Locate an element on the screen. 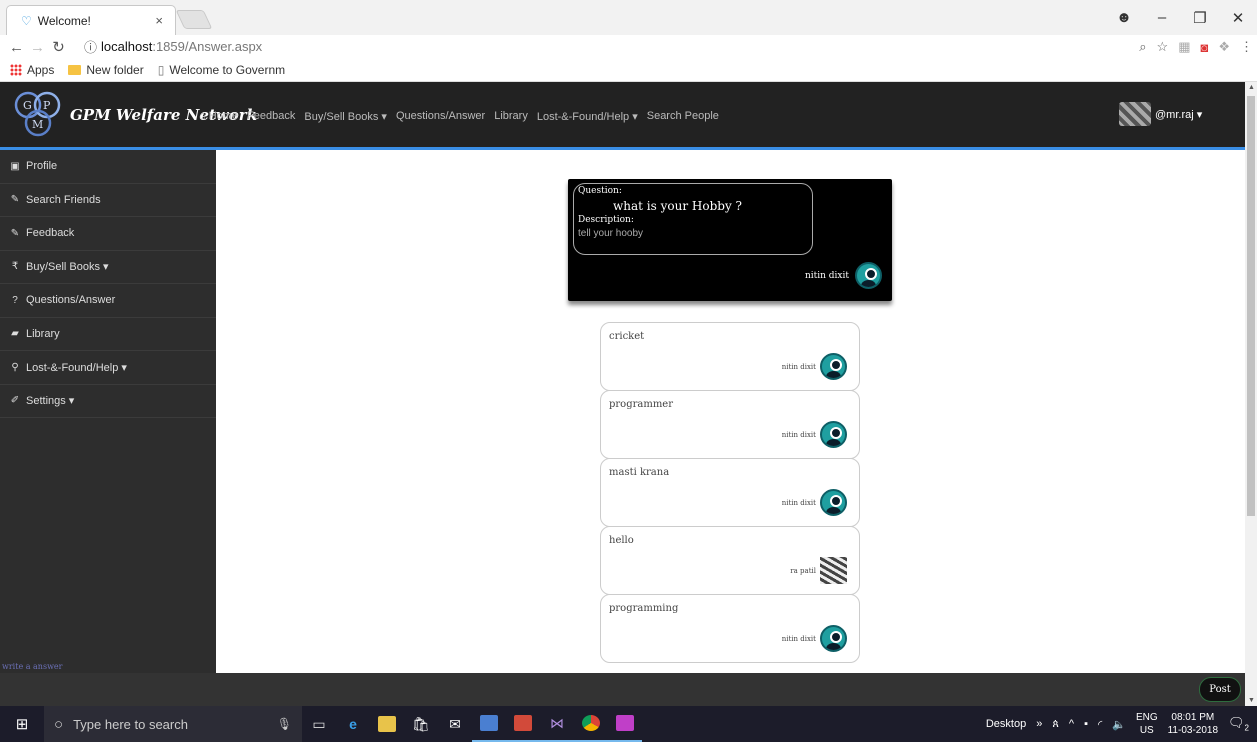 This screenshot has width=1257, height=742. sidebar-item-questions-answer: ? Questions/Answer is located at coordinates (108, 301).